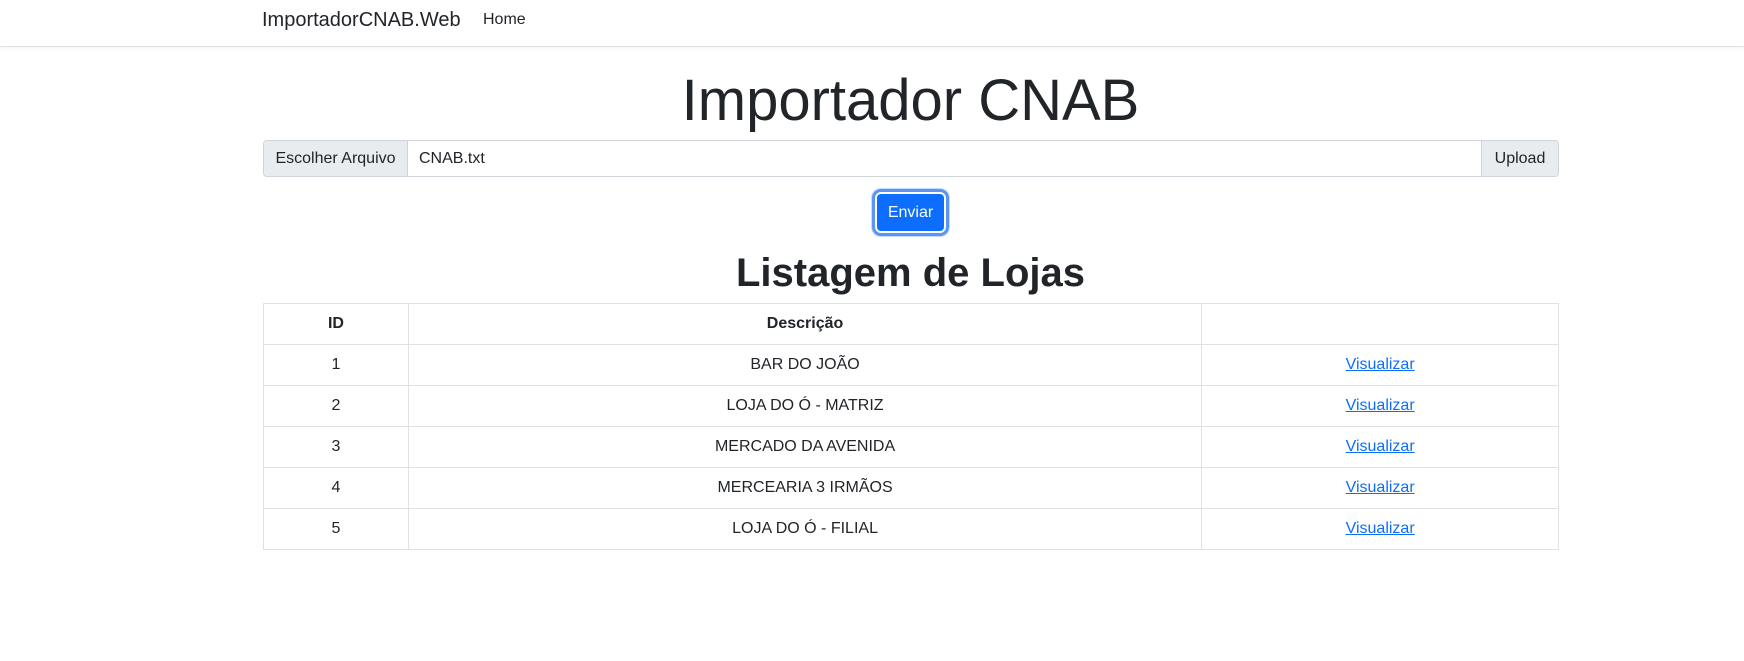 The width and height of the screenshot is (1744, 661). Describe the element at coordinates (805, 324) in the screenshot. I see `column-header-description: Descrição` at that location.